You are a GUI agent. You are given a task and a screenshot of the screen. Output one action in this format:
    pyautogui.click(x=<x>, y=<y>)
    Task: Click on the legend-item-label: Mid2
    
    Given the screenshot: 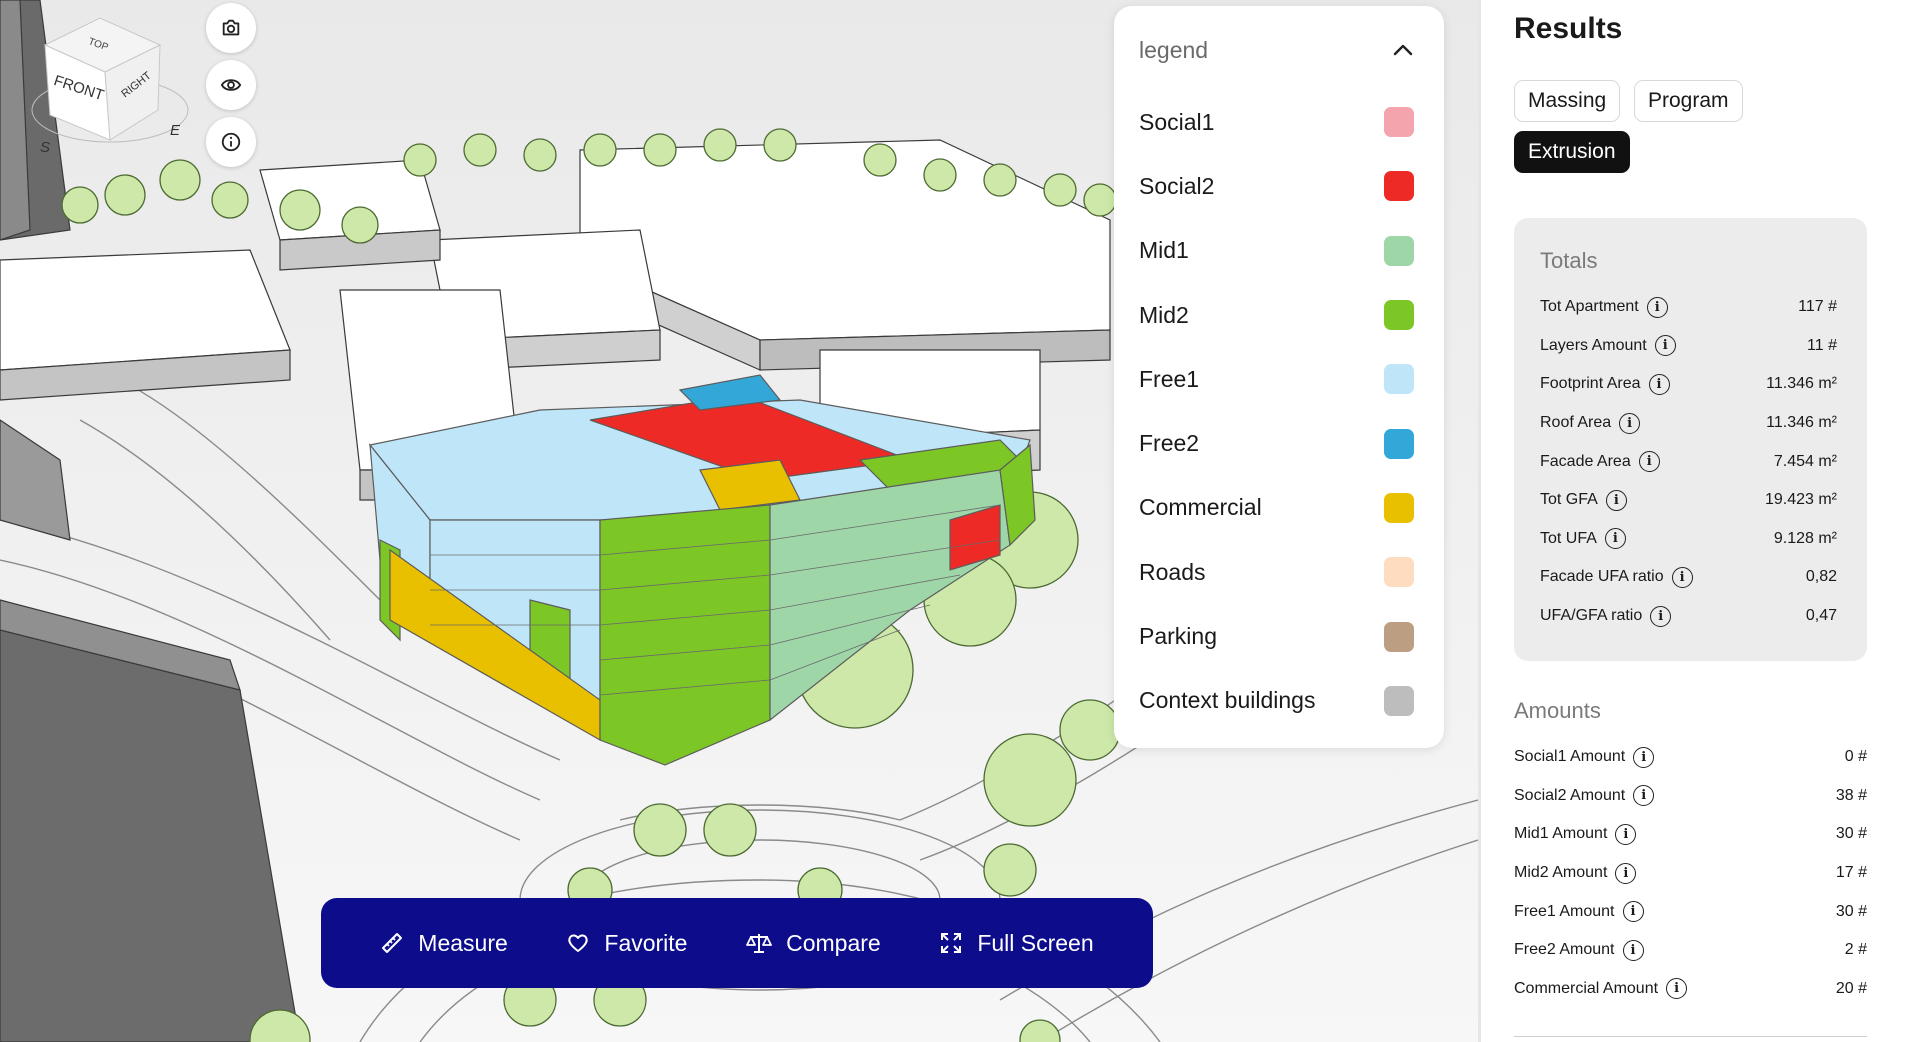 What is the action you would take?
    pyautogui.click(x=1164, y=314)
    